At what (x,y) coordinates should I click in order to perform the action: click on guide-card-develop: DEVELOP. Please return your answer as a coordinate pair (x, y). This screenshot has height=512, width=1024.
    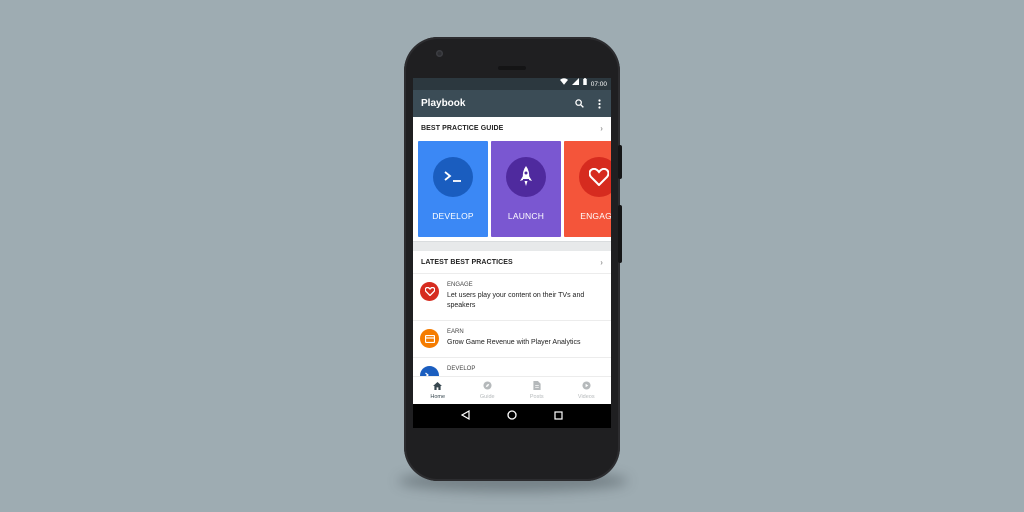
    Looking at the image, I should click on (453, 189).